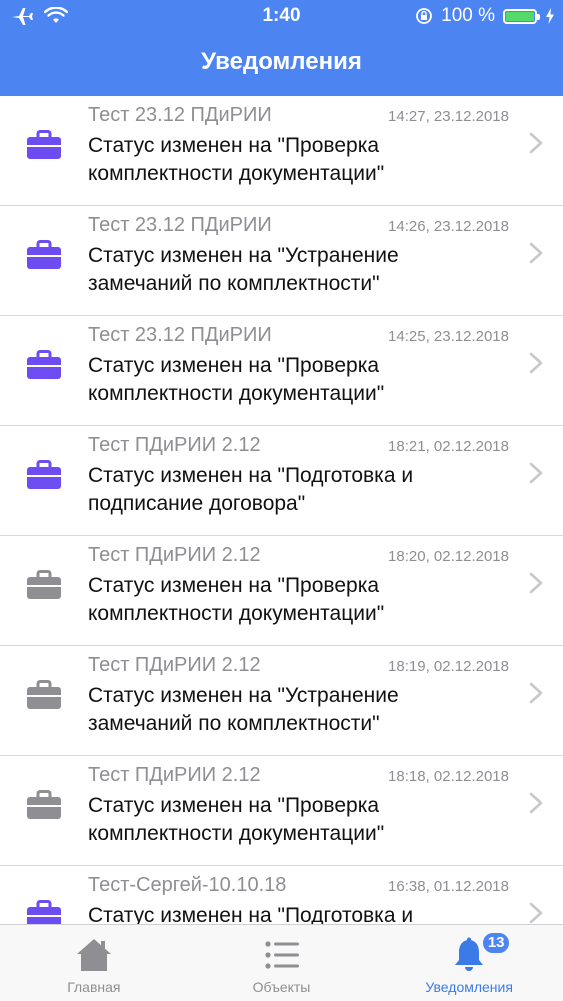 The image size is (563, 1001). Describe the element at coordinates (448, 666) in the screenshot. I see `notification-time: 18:19, 02.12.2018` at that location.